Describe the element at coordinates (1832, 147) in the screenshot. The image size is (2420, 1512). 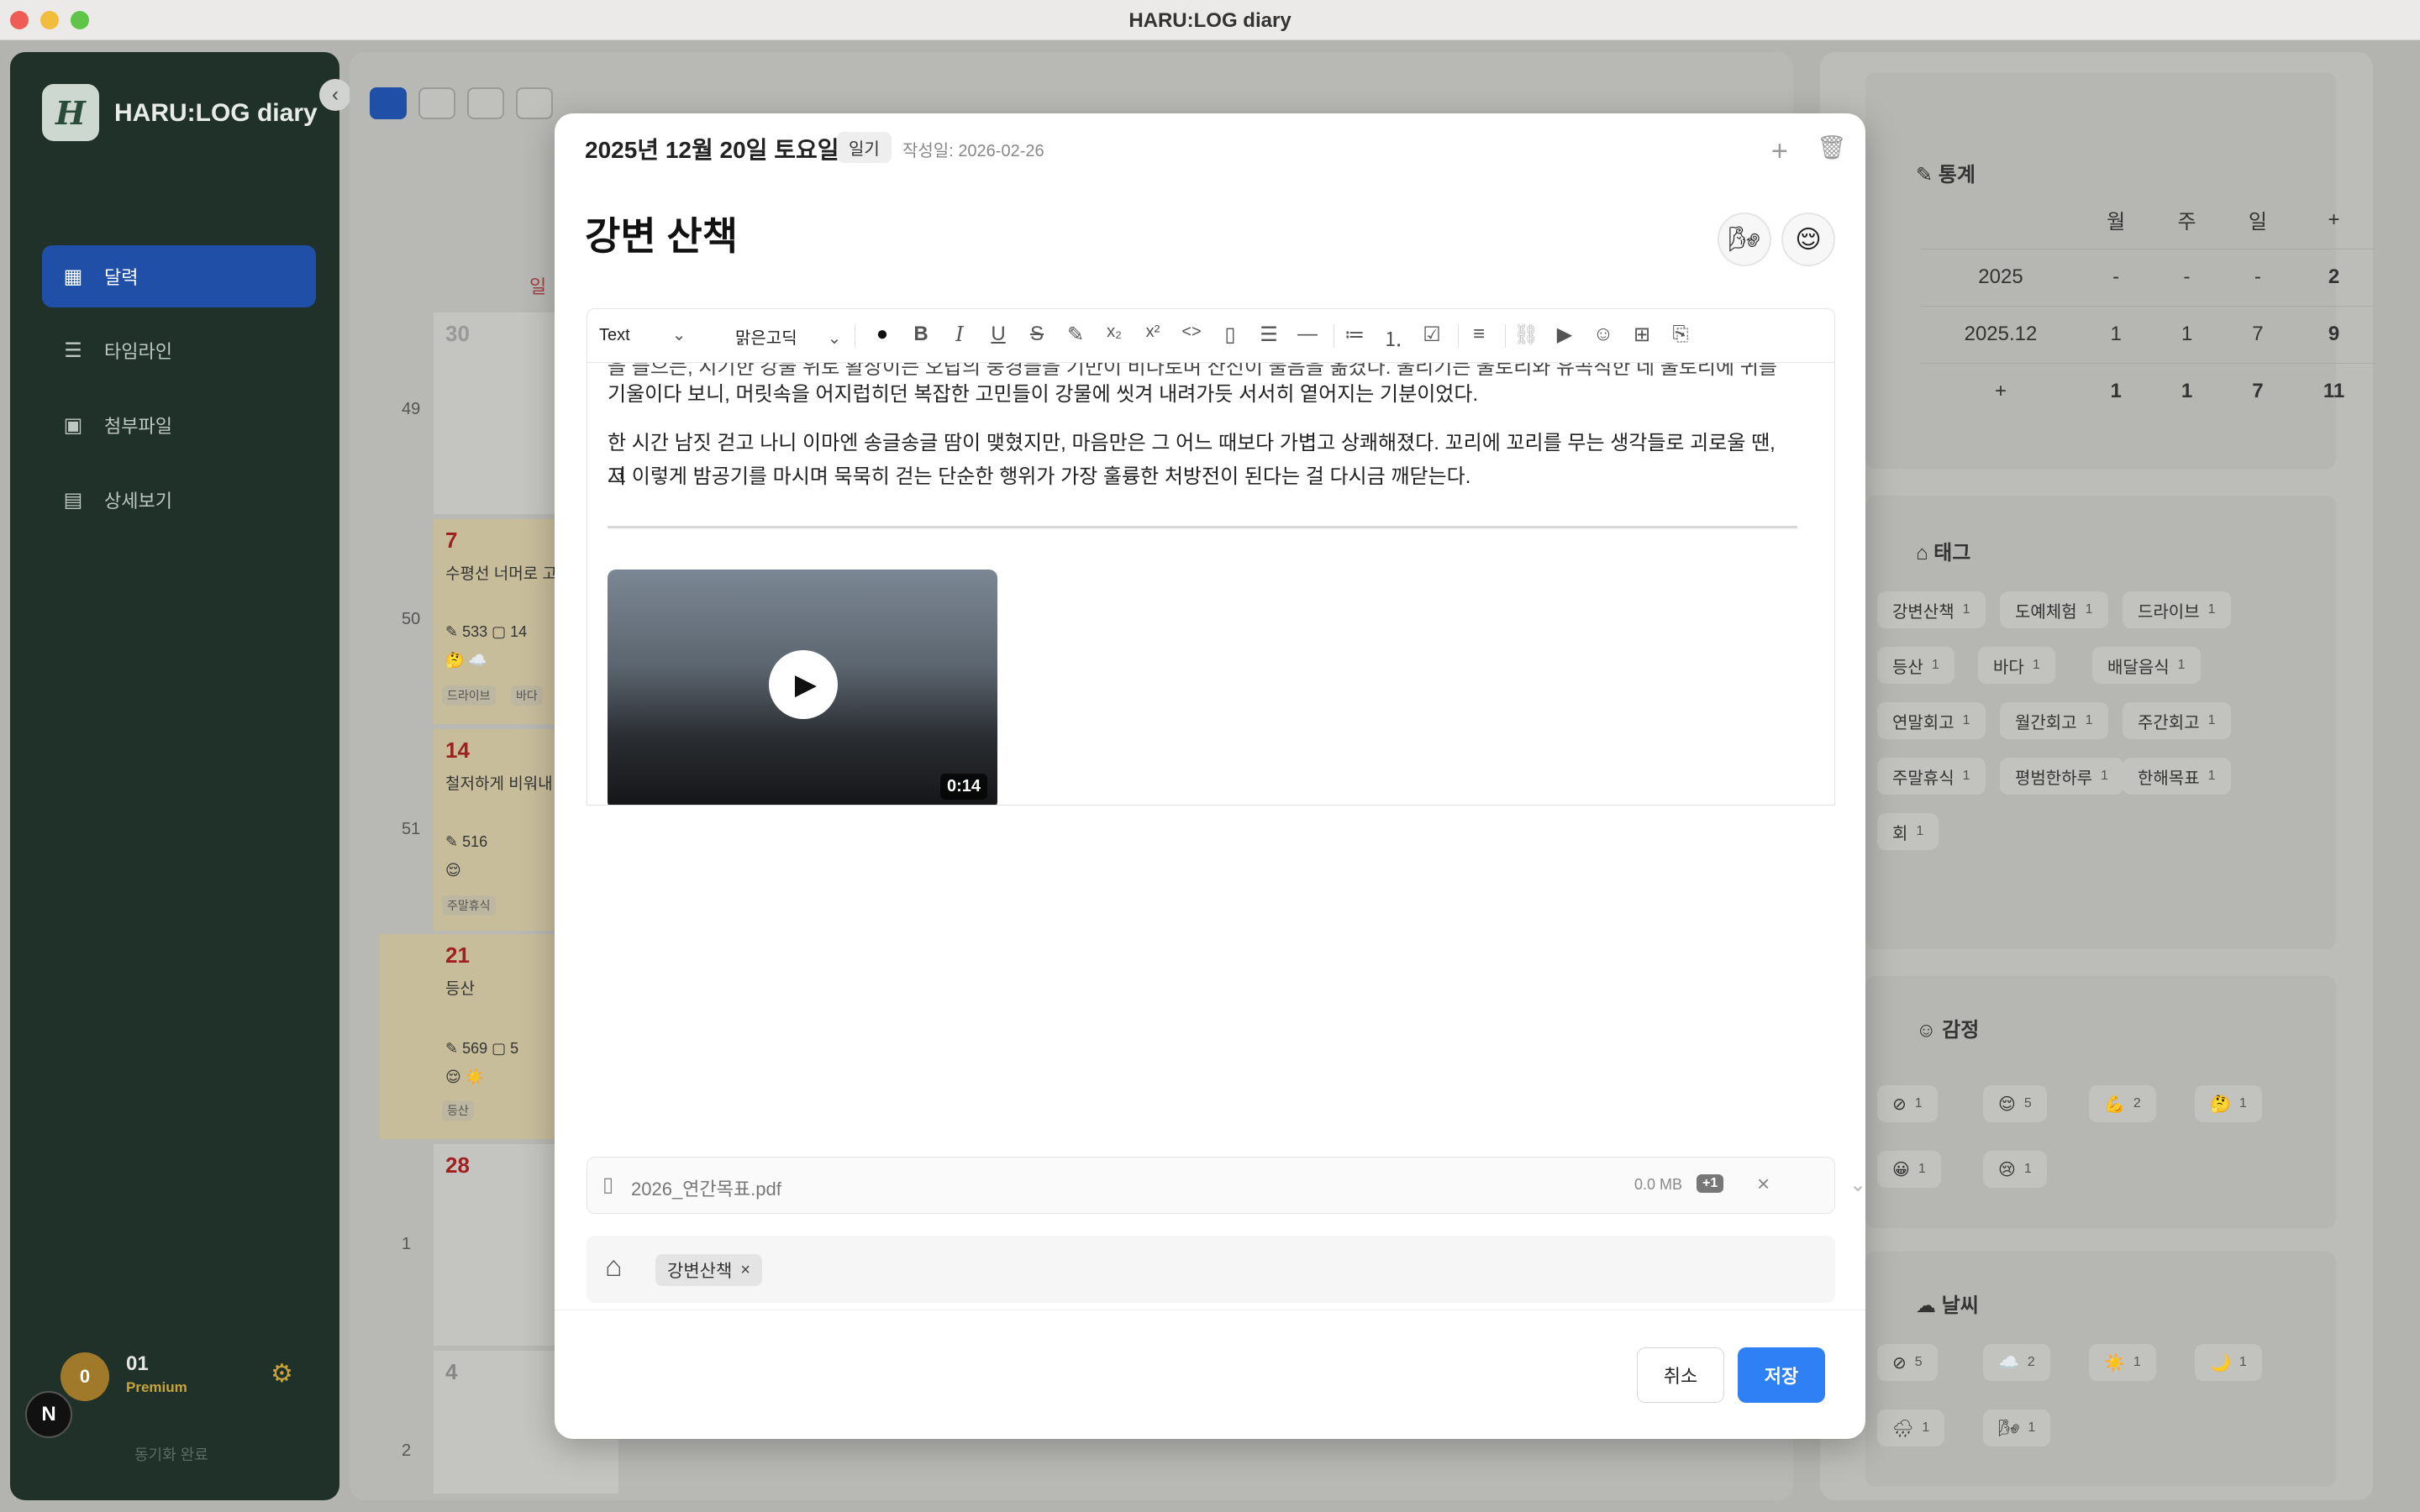
I see `trash-icon: 🗑` at that location.